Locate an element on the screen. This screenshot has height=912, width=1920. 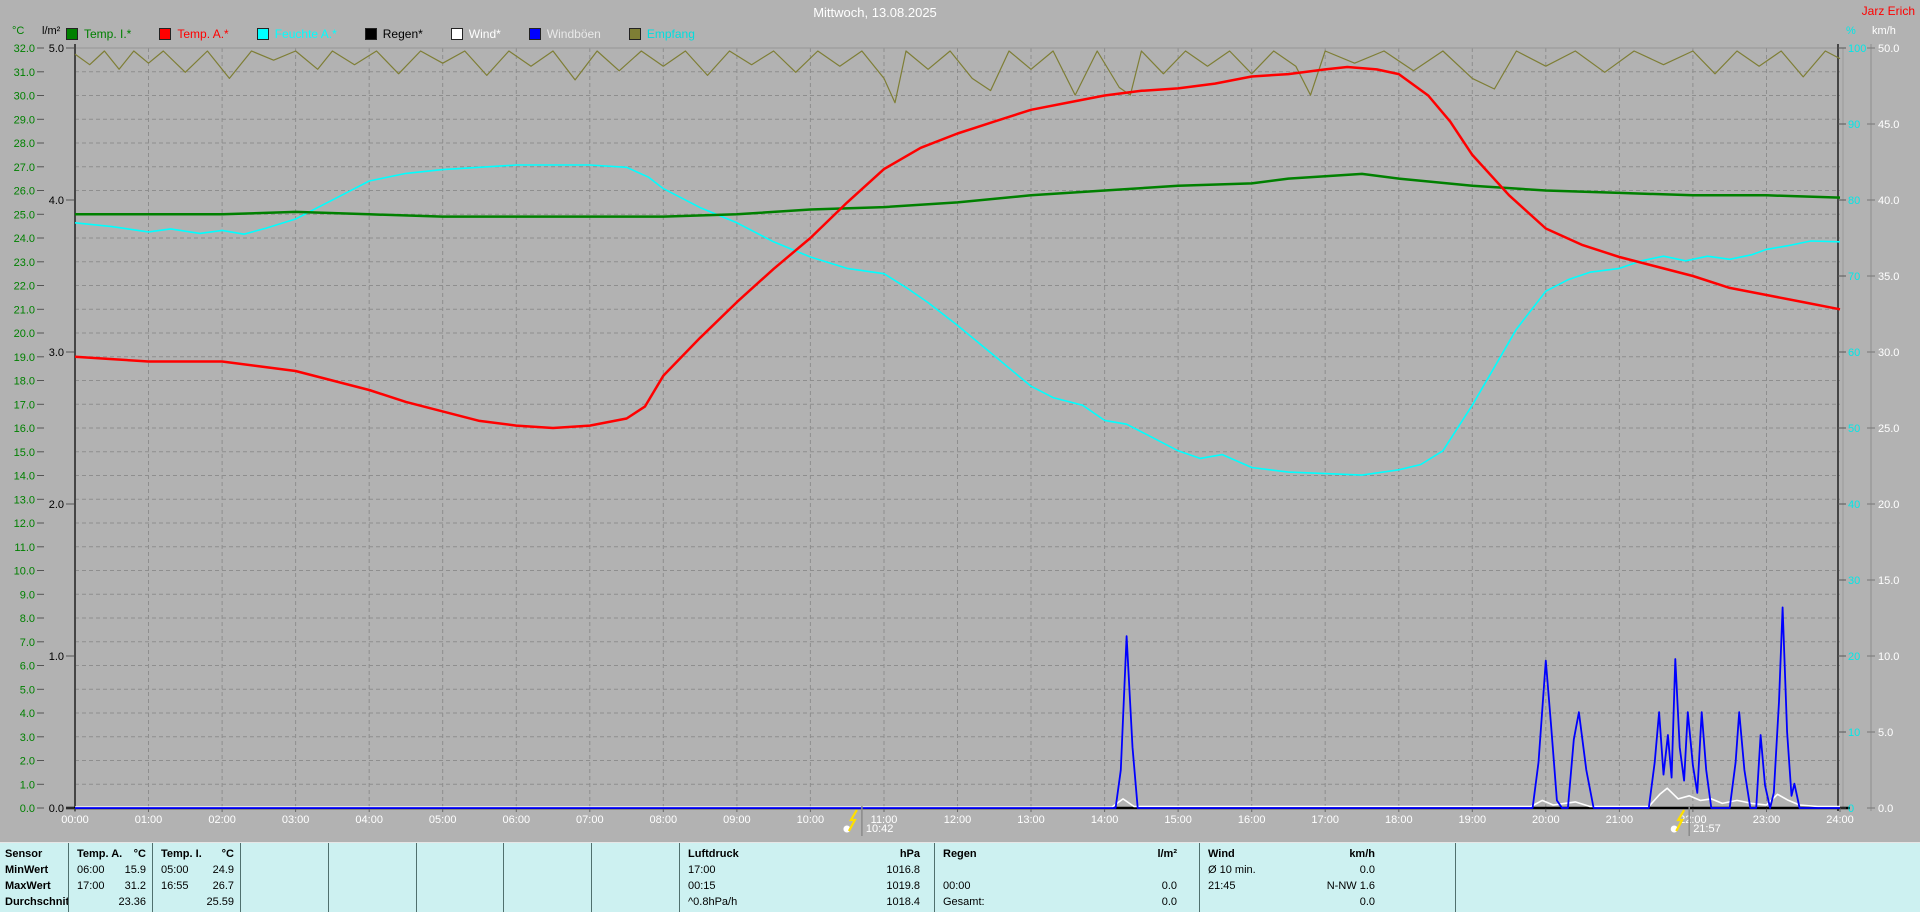
temp-axis-tick-label: 25.0 is located at coordinates (24, 215).